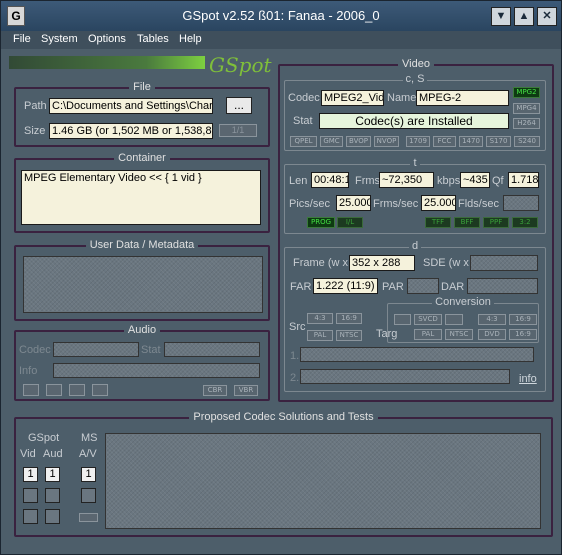 The image size is (562, 555). What do you see at coordinates (423, 286) in the screenshot?
I see `par-field` at bounding box center [423, 286].